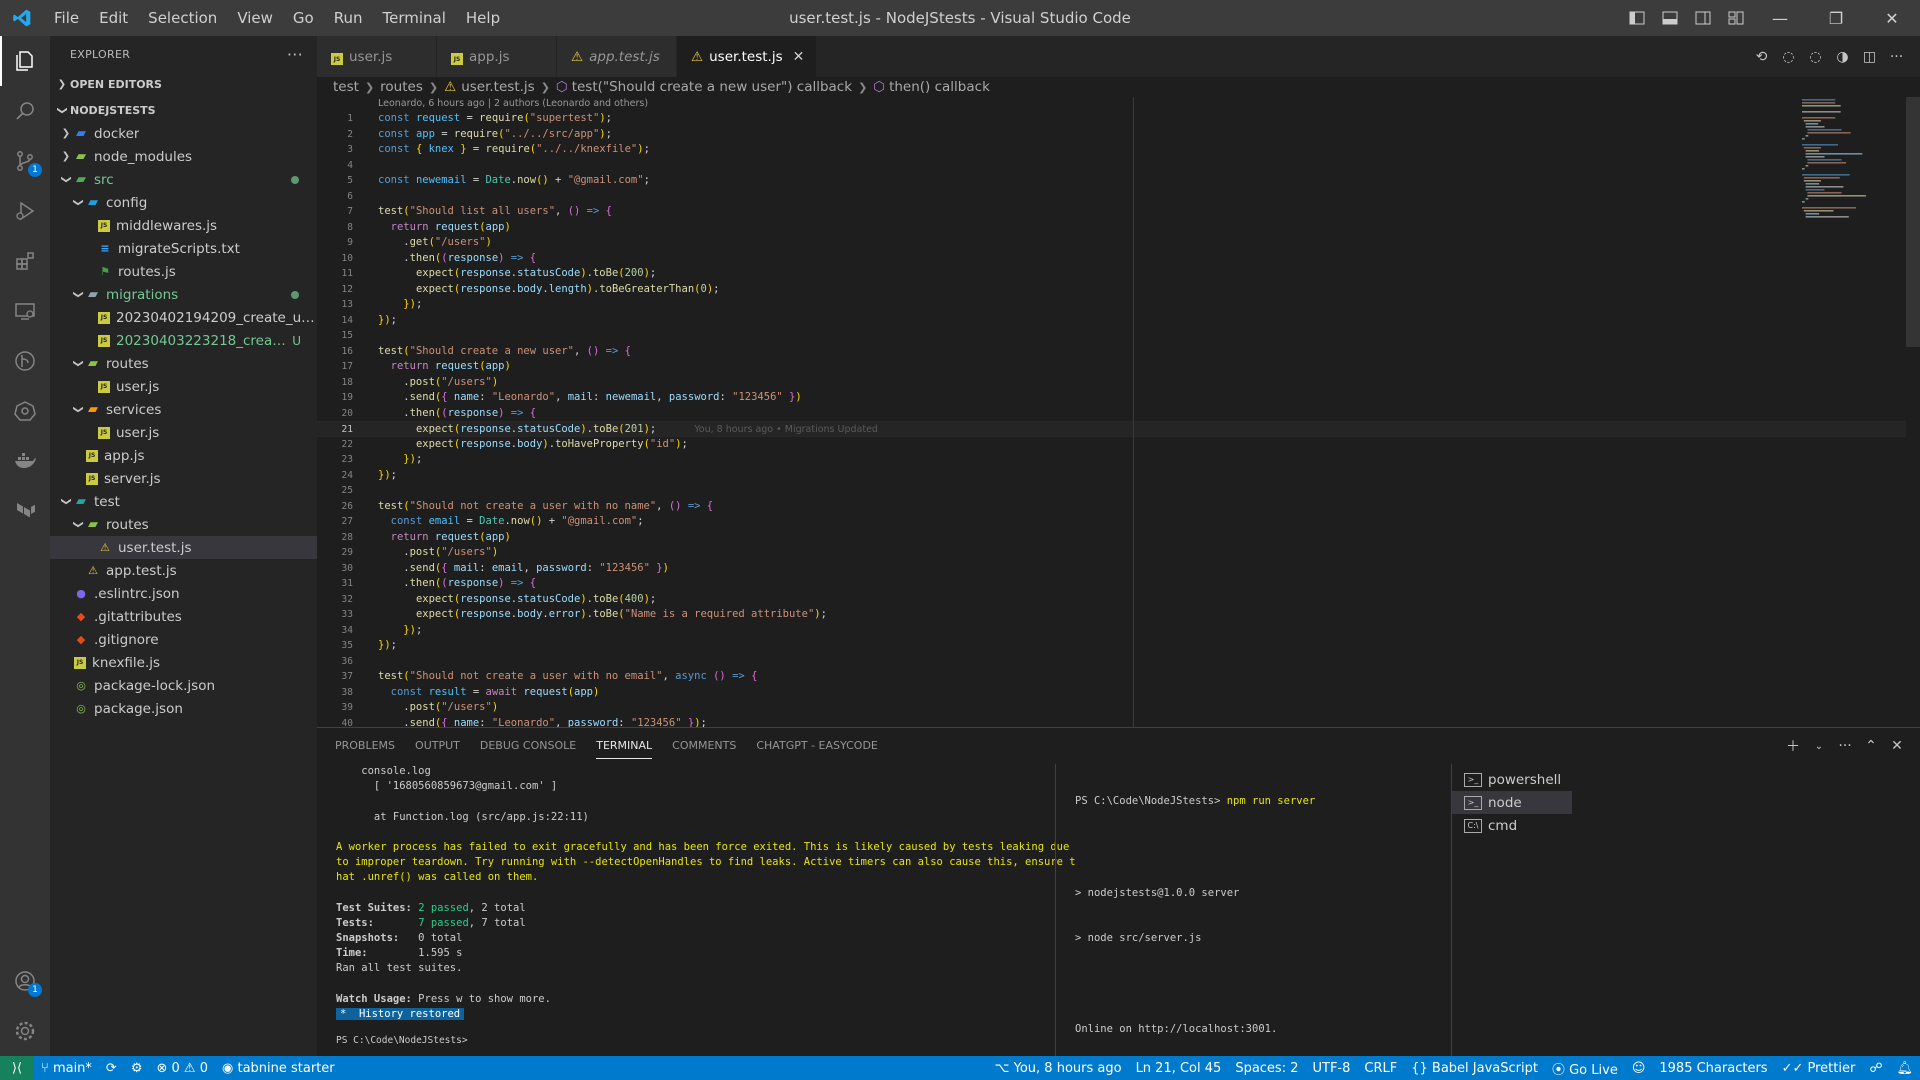 Image resolution: width=1920 pixels, height=1080 pixels. I want to click on code-line: 9 .get("/users"), so click(1118, 243).